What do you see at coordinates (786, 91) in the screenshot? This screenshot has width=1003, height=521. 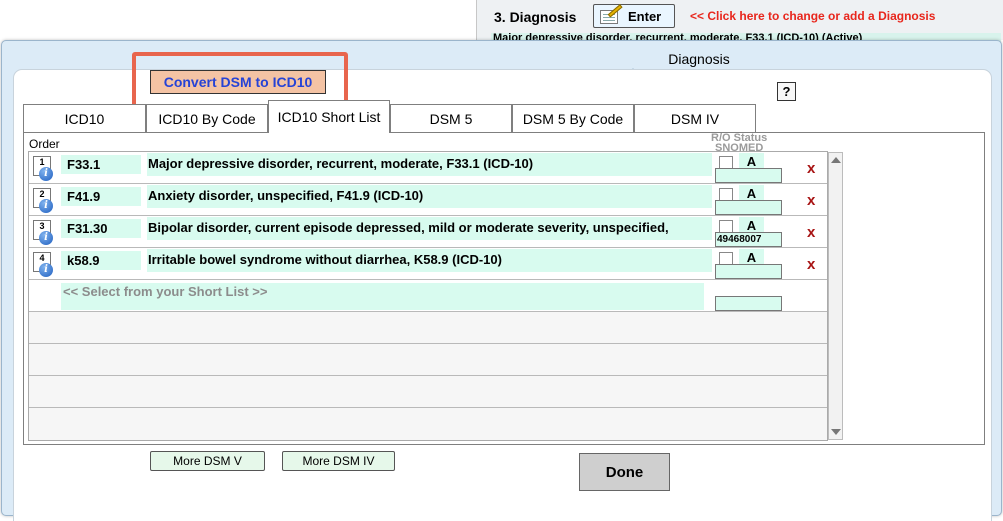 I see `help-button: ?` at bounding box center [786, 91].